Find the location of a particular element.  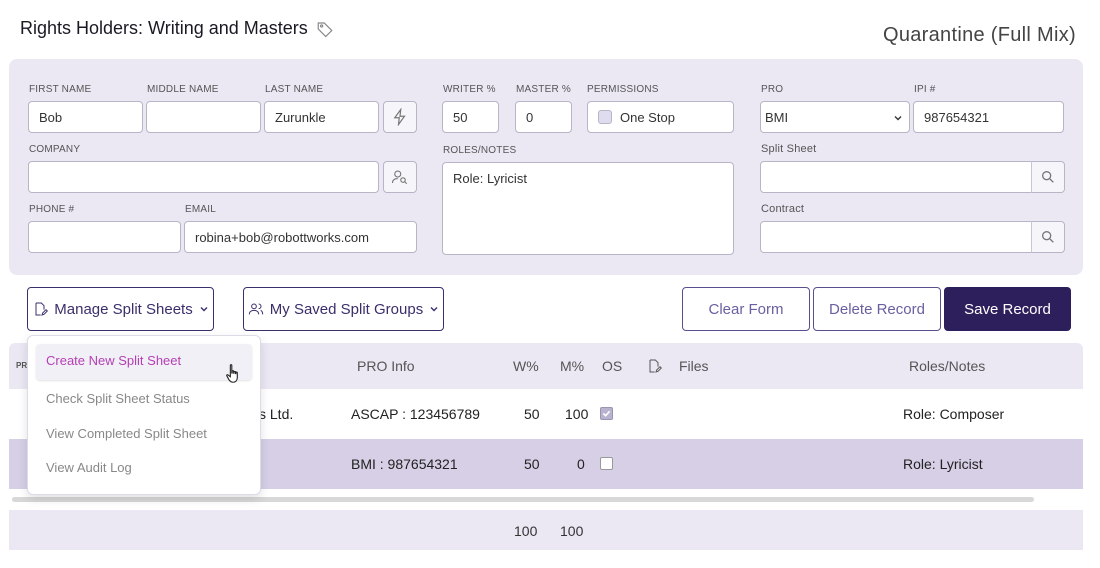

menu-item-audit-log: View Audit Log is located at coordinates (89, 467).